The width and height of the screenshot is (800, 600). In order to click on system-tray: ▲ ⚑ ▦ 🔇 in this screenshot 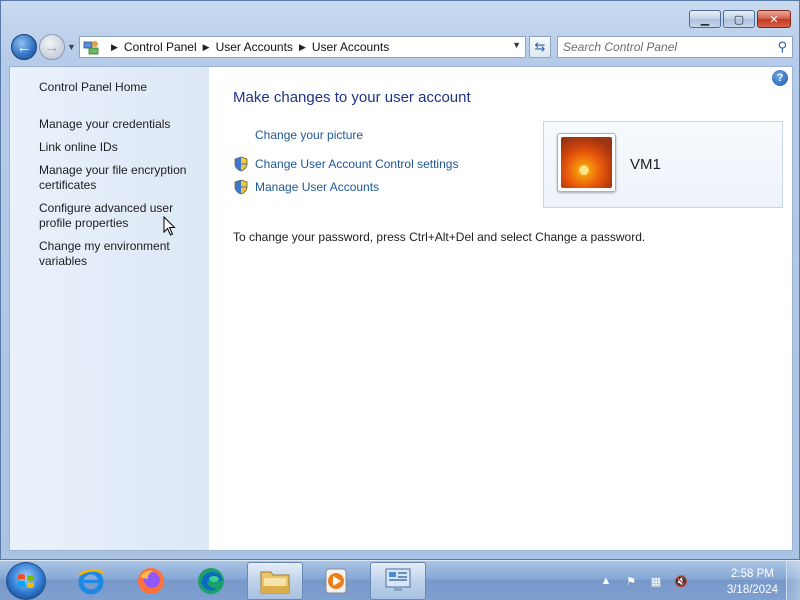, I will do `click(648, 580)`.